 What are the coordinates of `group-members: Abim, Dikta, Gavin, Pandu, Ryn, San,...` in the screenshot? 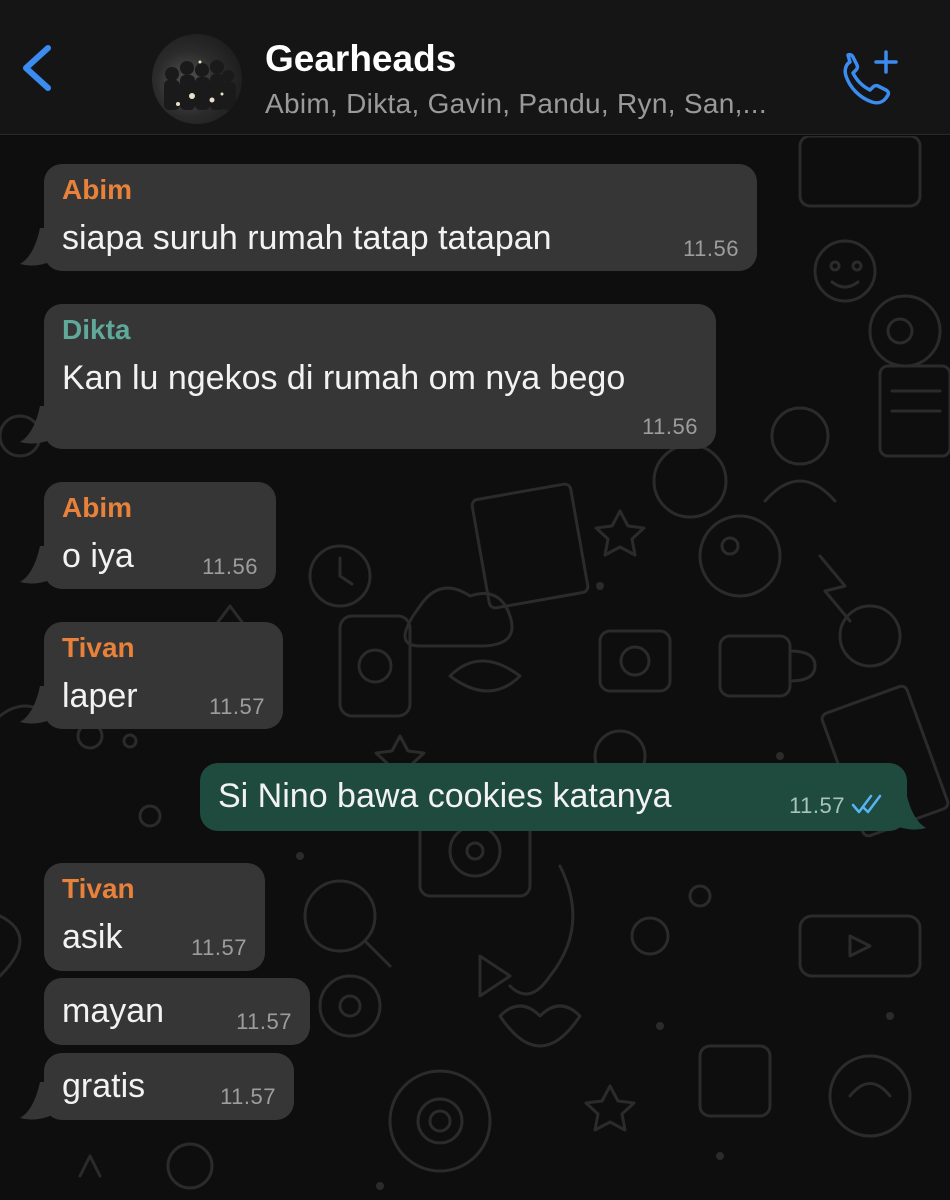 It's located at (516, 104).